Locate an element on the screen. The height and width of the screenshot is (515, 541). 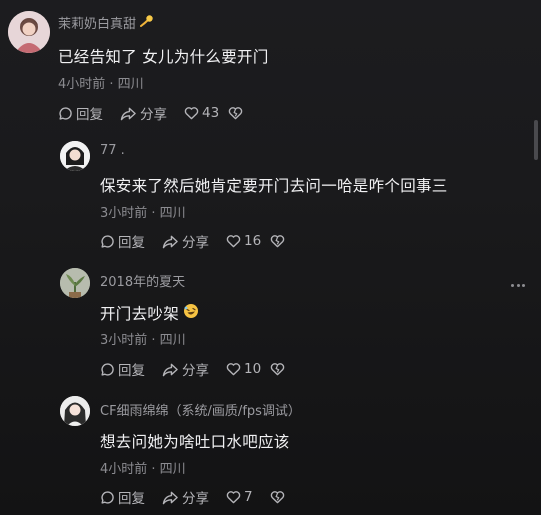
author-name: 77 . is located at coordinates (112, 150).